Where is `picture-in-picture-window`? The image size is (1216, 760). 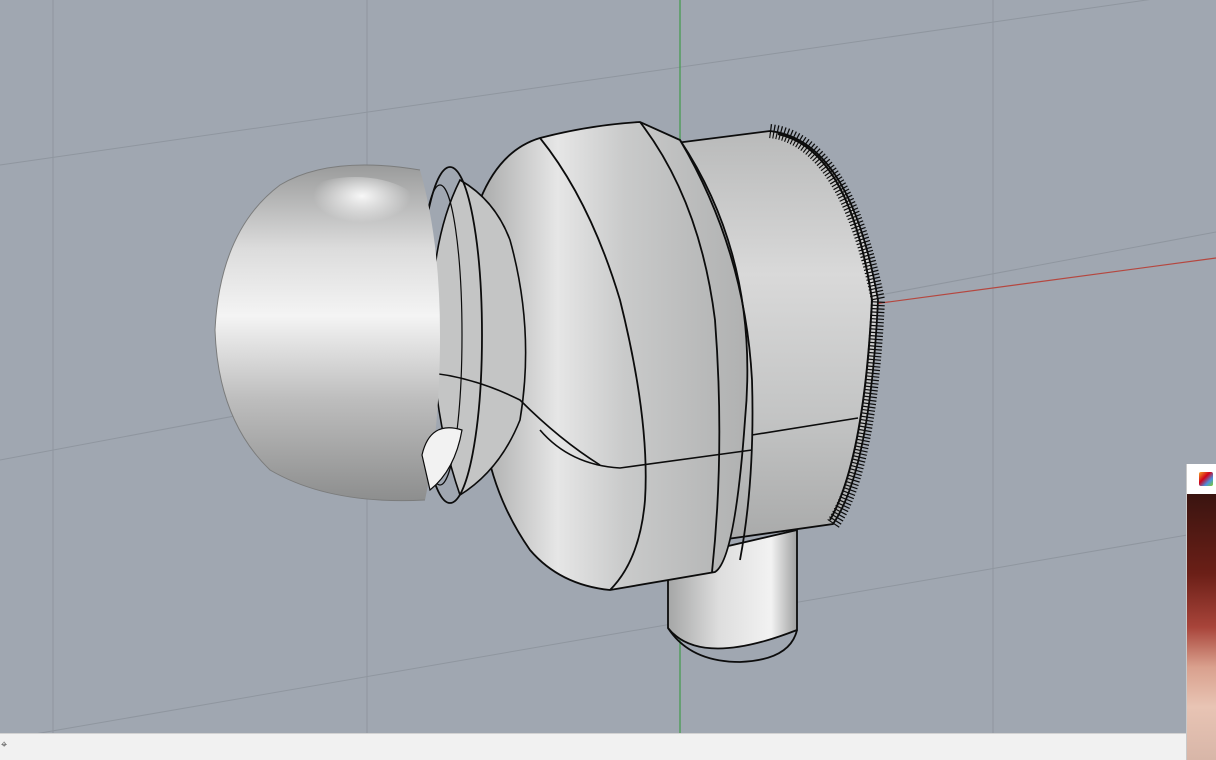 picture-in-picture-window is located at coordinates (1201, 612).